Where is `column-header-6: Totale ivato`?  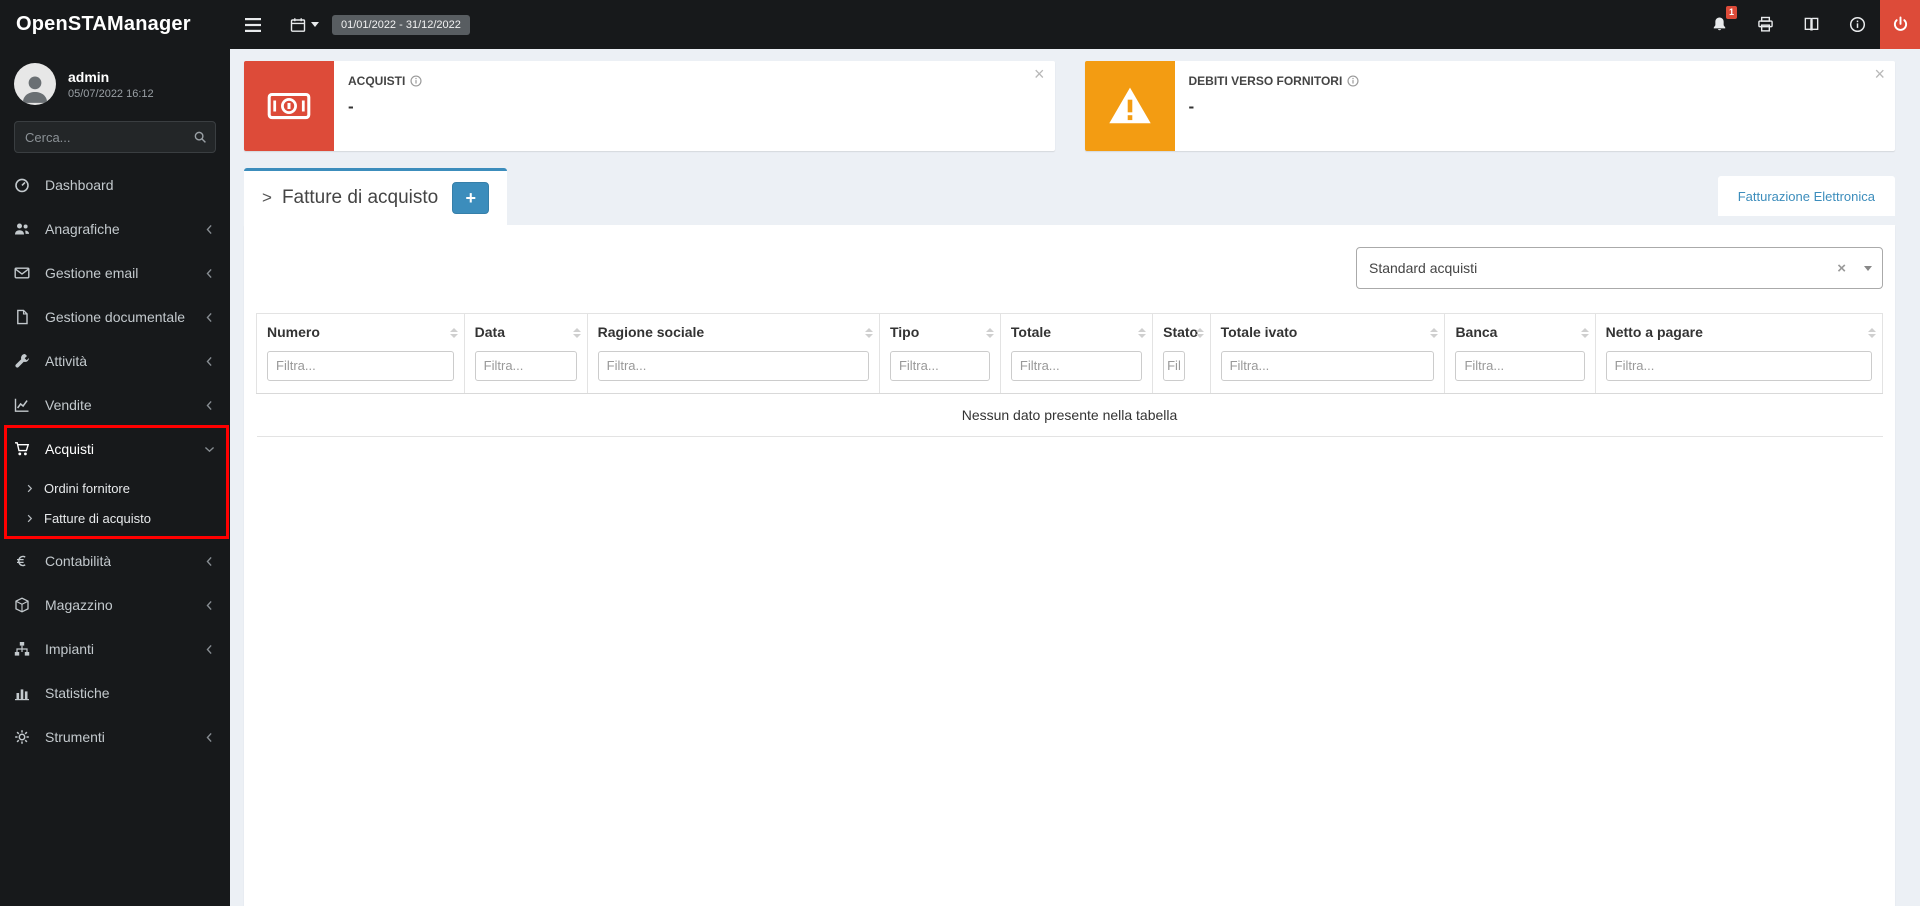 column-header-6: Totale ivato is located at coordinates (1327, 353).